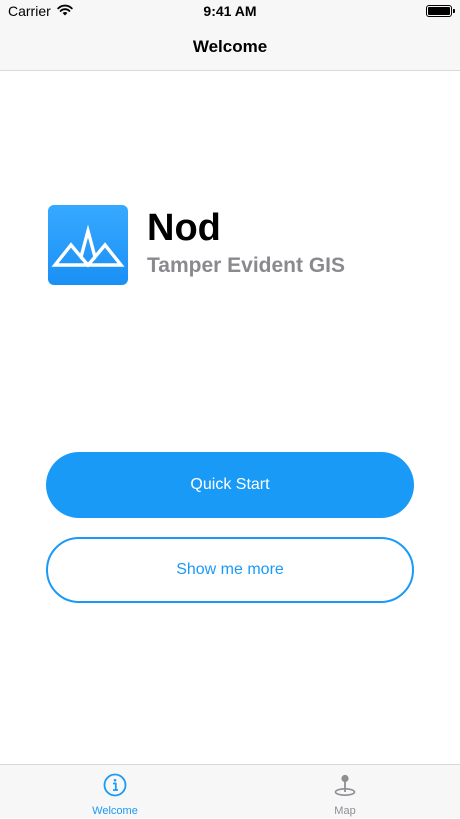 The width and height of the screenshot is (460, 819). I want to click on status-bar: Carrier 9:41 AM, so click(230, 12).